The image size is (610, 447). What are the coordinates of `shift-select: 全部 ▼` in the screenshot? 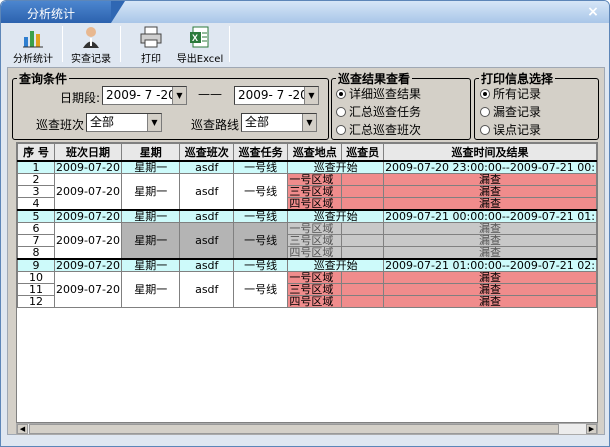 It's located at (124, 122).